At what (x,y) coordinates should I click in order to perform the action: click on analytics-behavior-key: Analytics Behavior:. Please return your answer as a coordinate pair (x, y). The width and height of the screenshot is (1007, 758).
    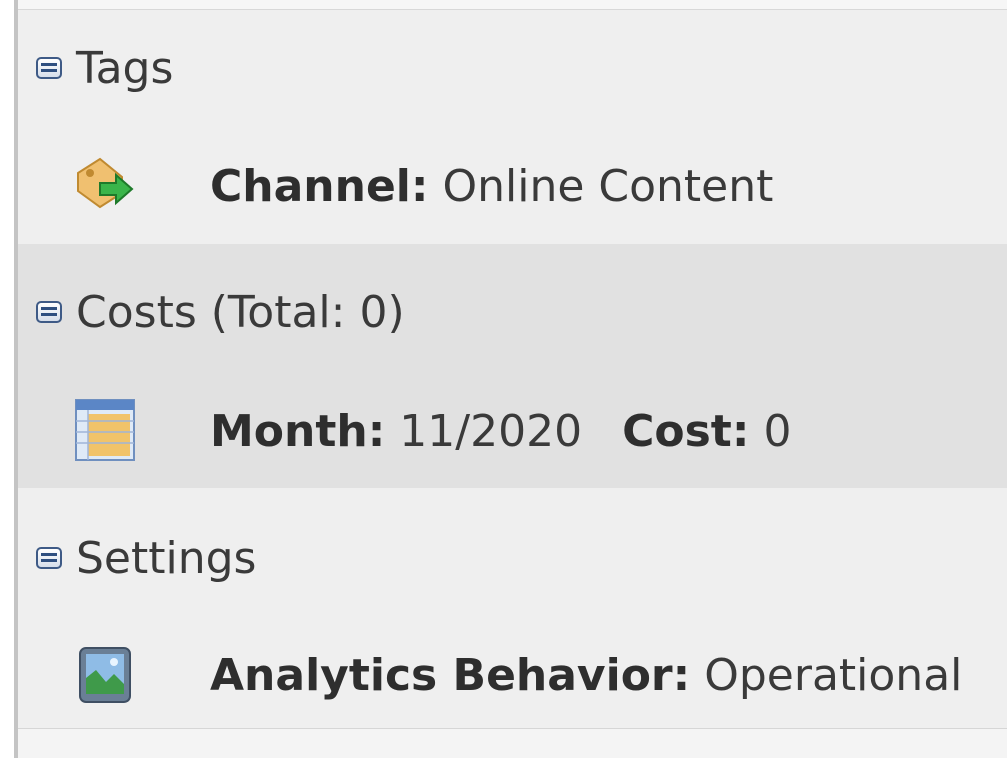
    Looking at the image, I should click on (450, 675).